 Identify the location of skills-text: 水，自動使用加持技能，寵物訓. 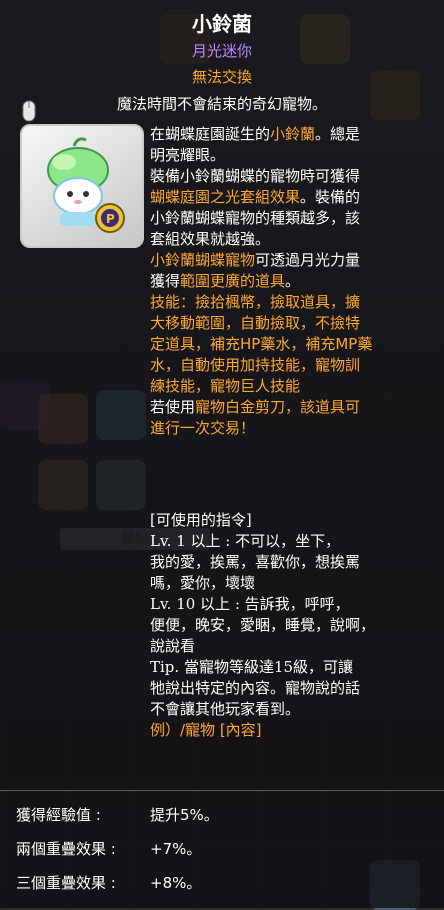
(255, 365).